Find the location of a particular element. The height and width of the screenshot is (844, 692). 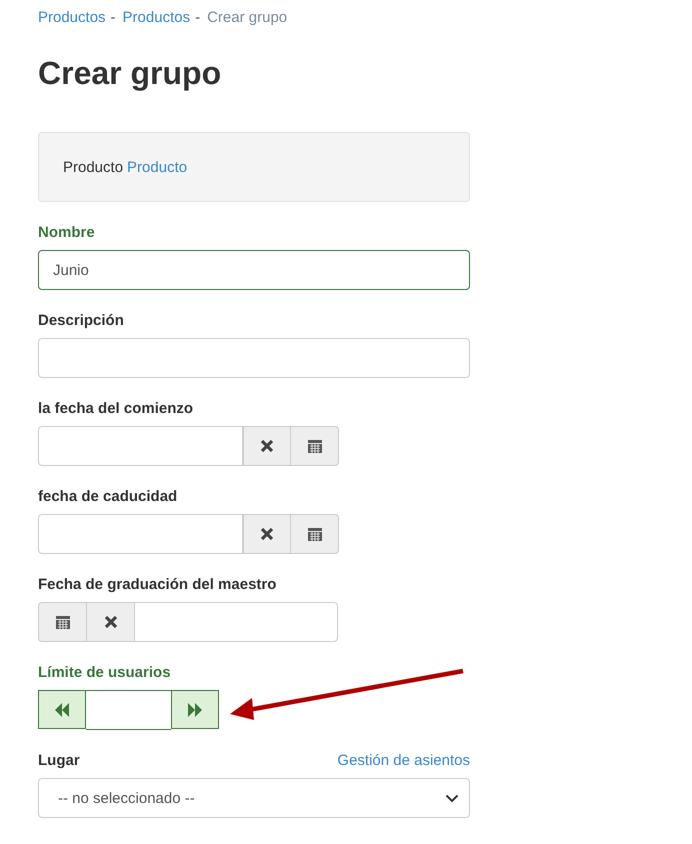

chevron-down-icon is located at coordinates (452, 798).